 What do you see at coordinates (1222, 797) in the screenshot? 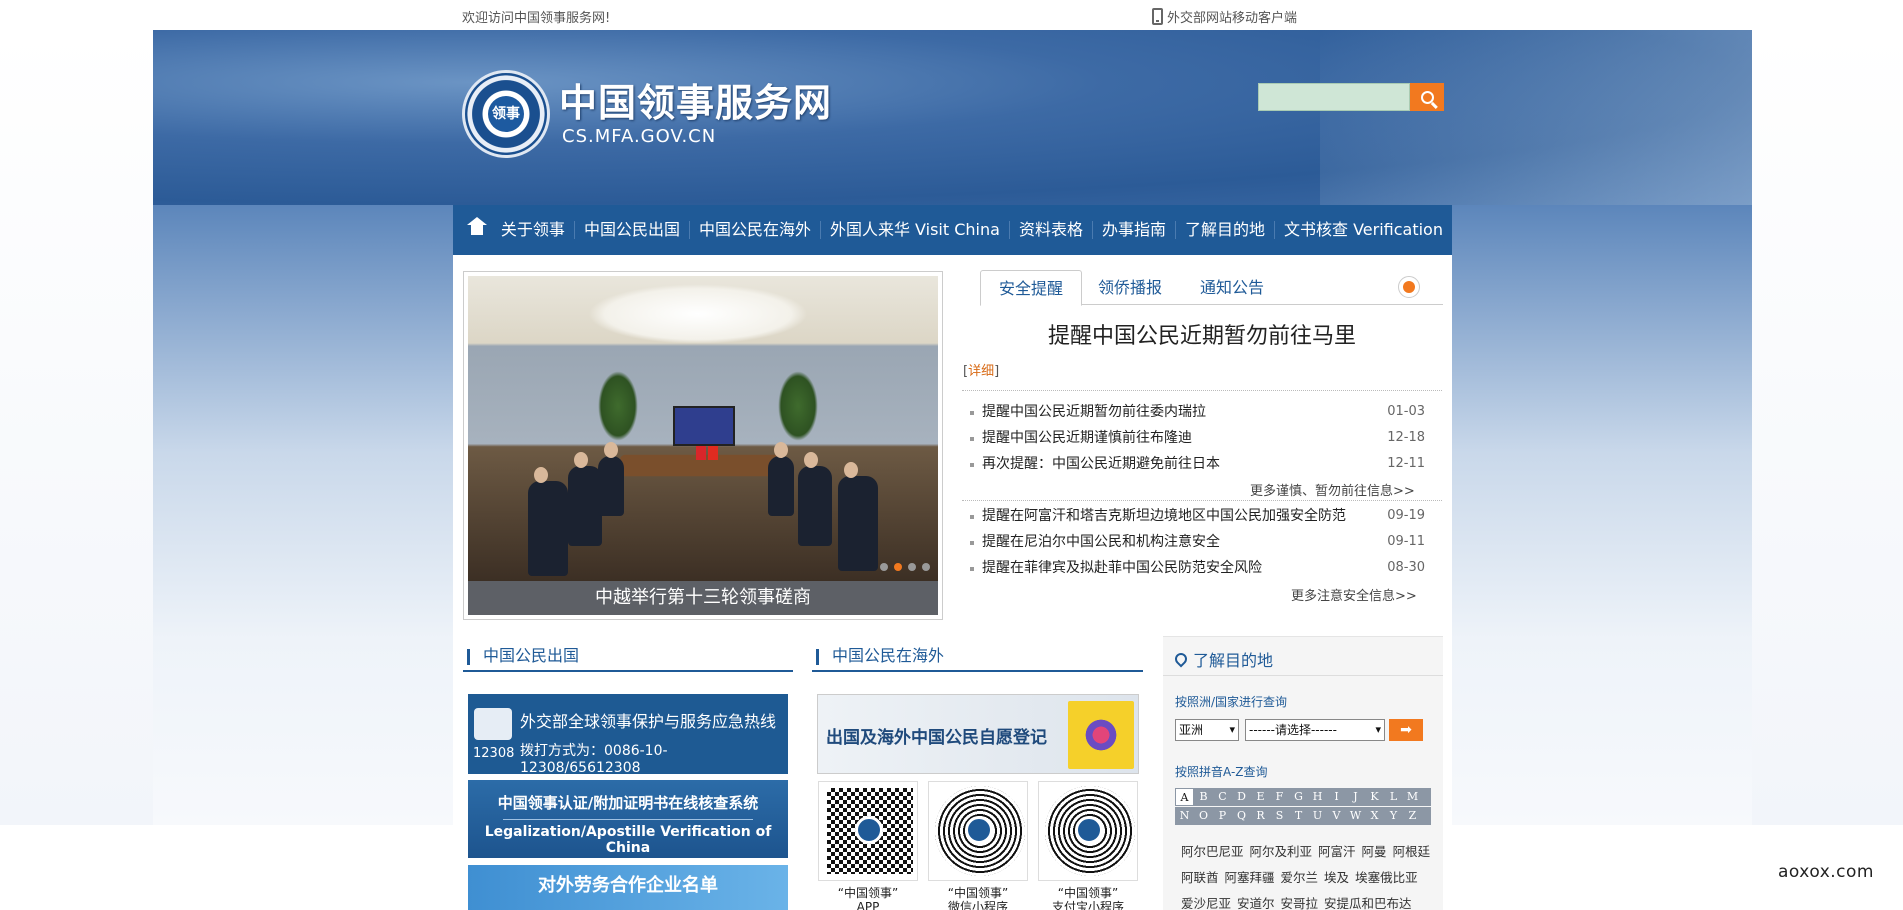
I see `letter-c: C` at bounding box center [1222, 797].